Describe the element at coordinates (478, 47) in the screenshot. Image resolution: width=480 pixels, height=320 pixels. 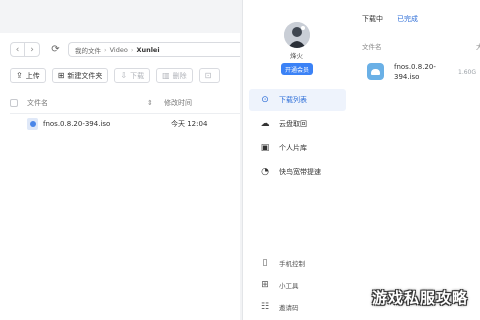
I see `column-size: 大小` at that location.